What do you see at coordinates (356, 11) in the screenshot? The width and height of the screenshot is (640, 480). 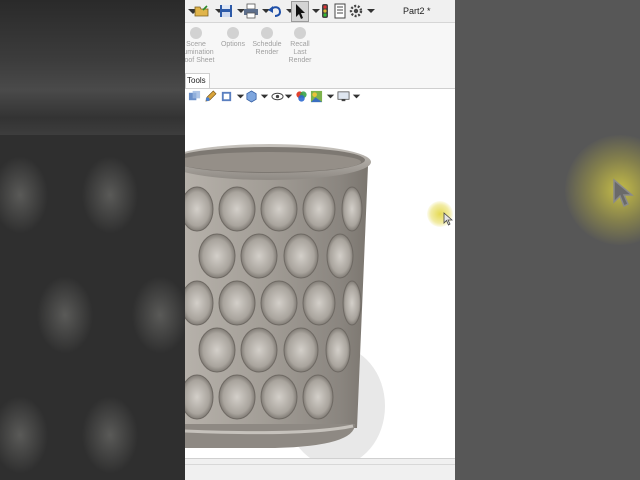 I see `options-gear-icon` at bounding box center [356, 11].